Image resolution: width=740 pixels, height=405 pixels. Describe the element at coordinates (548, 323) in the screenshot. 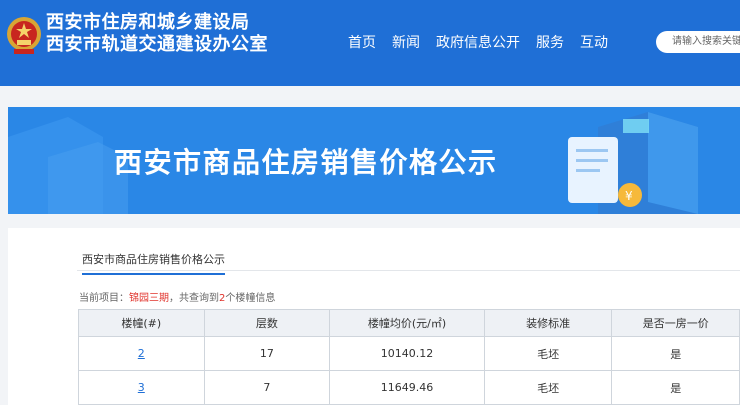

I see `col-decoration: 装修标准` at that location.